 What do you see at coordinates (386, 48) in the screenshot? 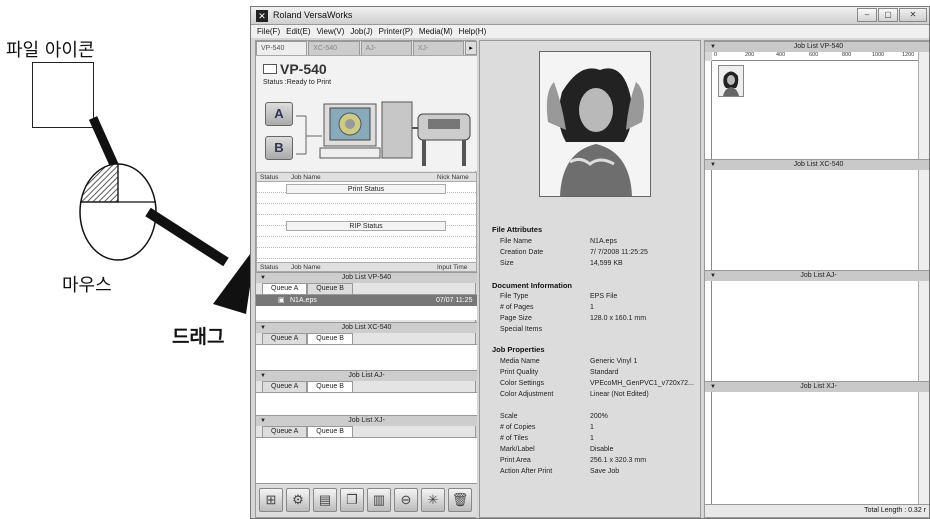
I see `tab-printer-aj: AJ-` at bounding box center [386, 48].